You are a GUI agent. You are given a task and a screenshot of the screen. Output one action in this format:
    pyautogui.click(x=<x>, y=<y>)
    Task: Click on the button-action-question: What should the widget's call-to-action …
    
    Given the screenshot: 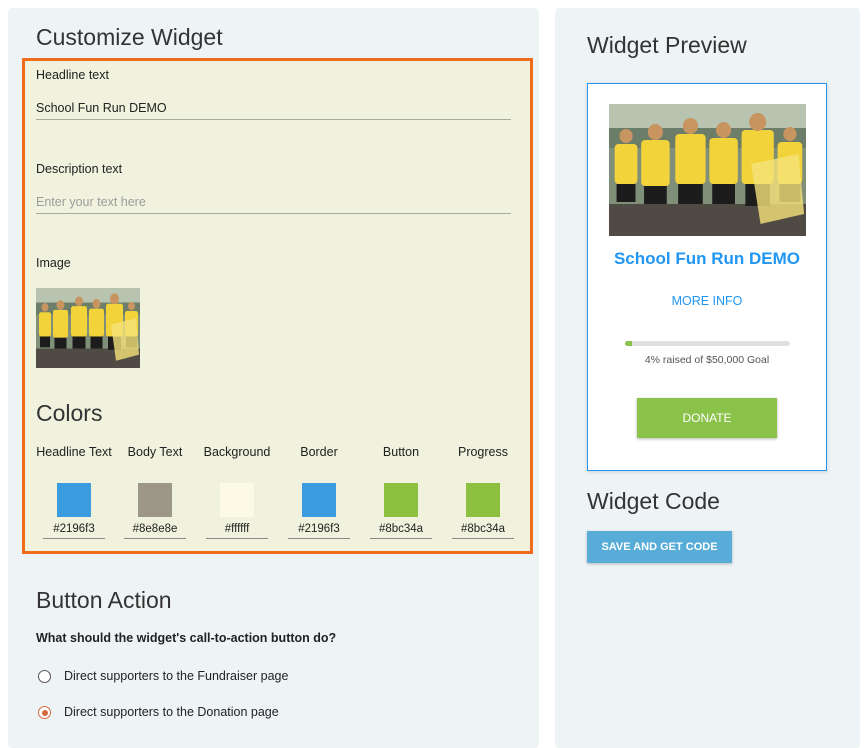 What is the action you would take?
    pyautogui.click(x=186, y=638)
    